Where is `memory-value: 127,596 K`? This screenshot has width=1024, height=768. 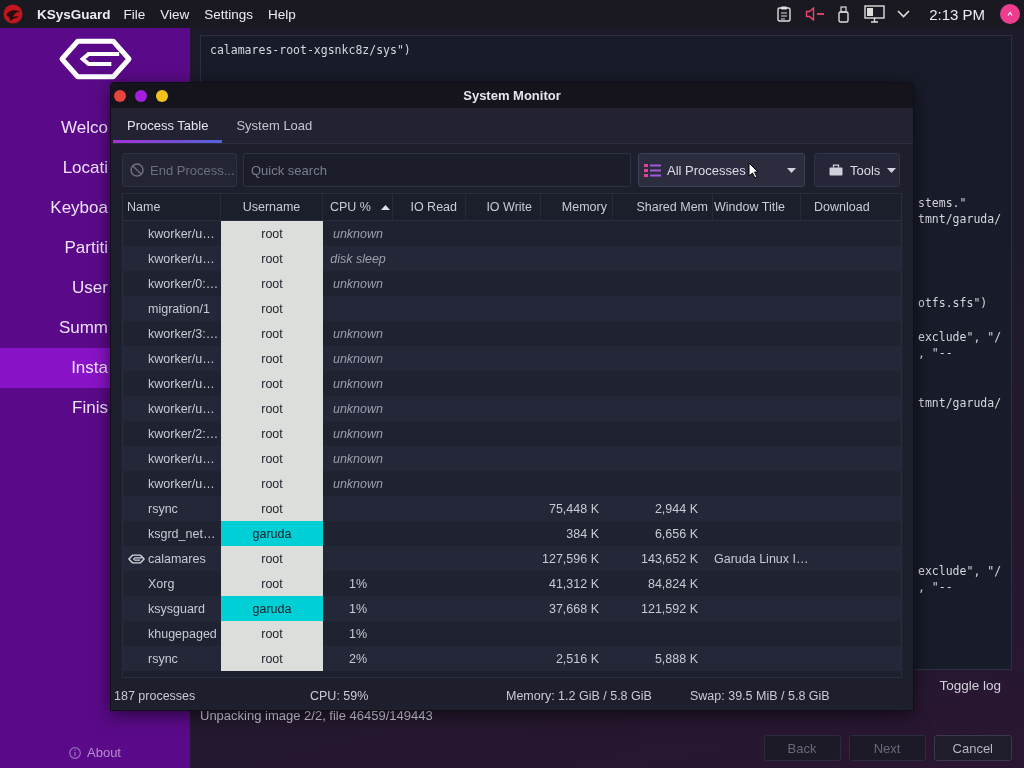 memory-value: 127,596 K is located at coordinates (570, 558).